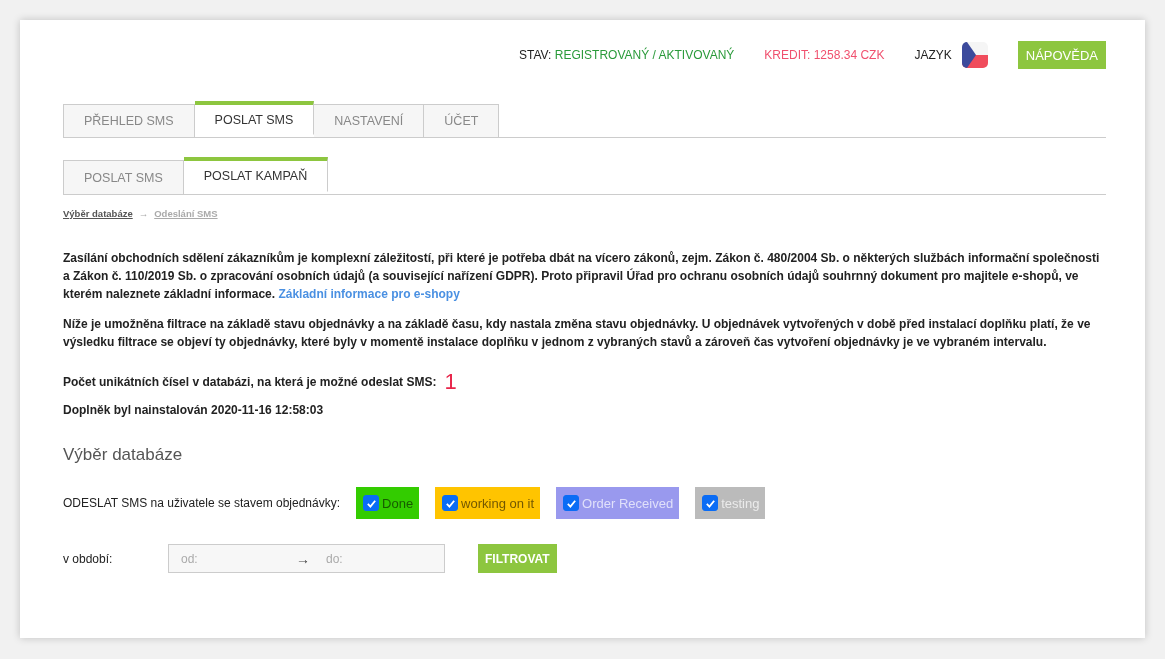  Describe the element at coordinates (644, 55) in the screenshot. I see `status-value: REGISTROVANÝ / AKTIVOVANÝ` at that location.